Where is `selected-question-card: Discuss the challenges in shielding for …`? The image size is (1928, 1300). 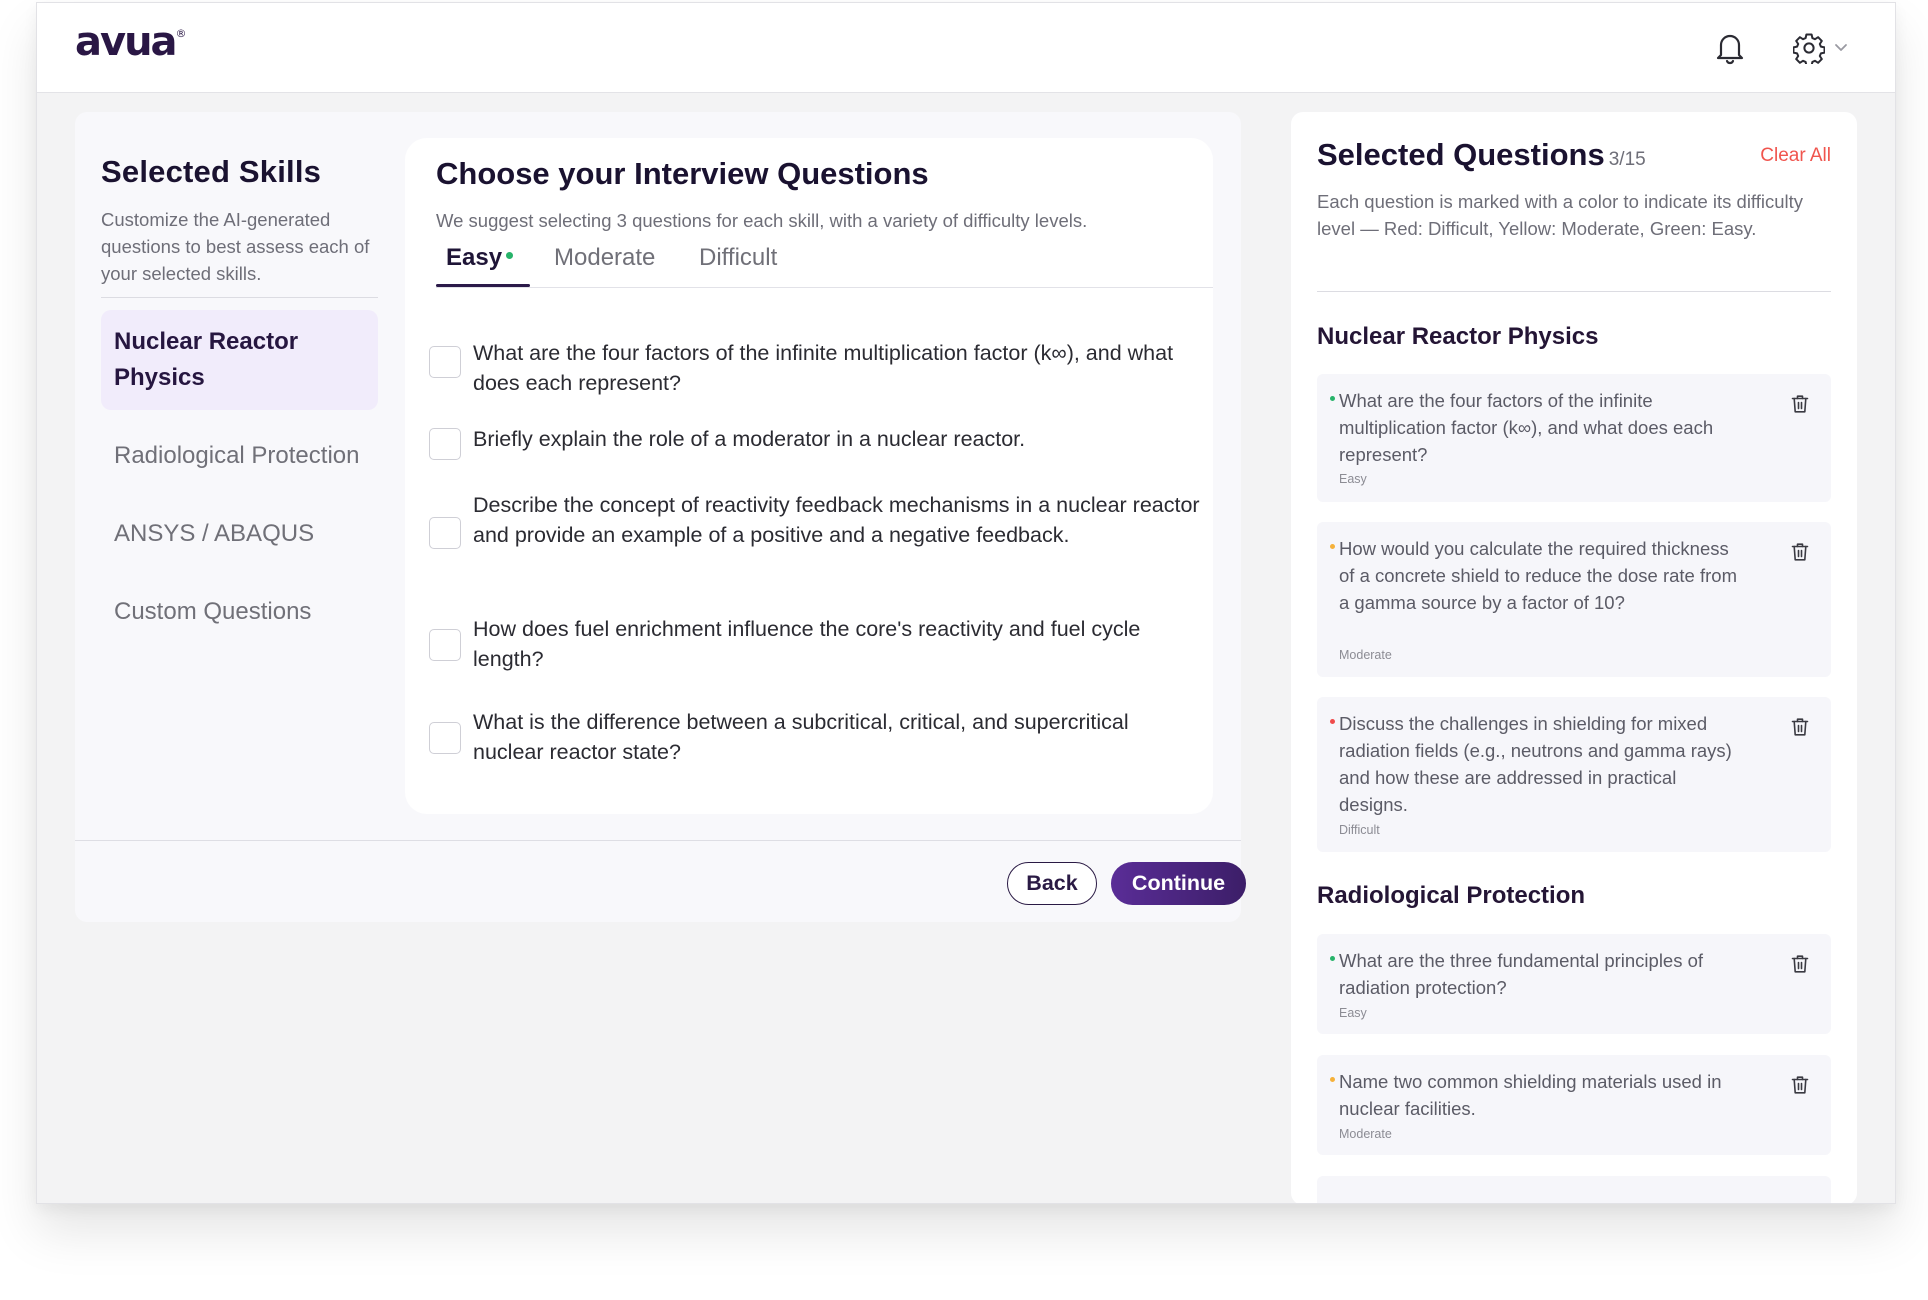 selected-question-card: Discuss the challenges in shielding for … is located at coordinates (1574, 774).